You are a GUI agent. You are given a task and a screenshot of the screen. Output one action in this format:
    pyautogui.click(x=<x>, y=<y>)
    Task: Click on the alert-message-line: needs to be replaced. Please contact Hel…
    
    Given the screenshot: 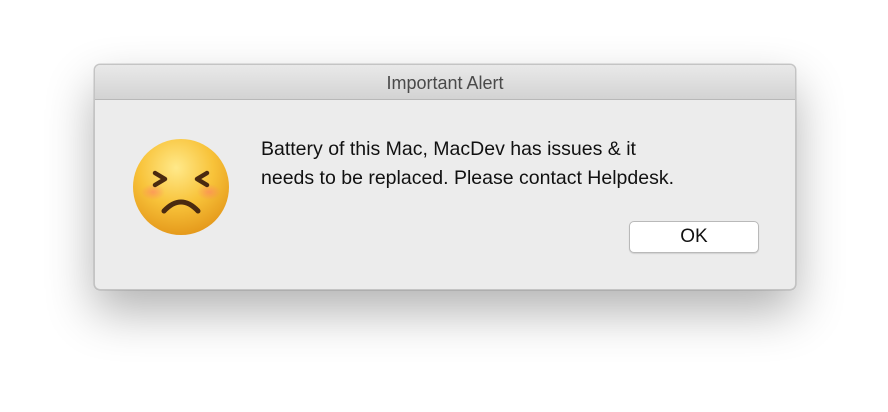 What is the action you would take?
    pyautogui.click(x=468, y=178)
    